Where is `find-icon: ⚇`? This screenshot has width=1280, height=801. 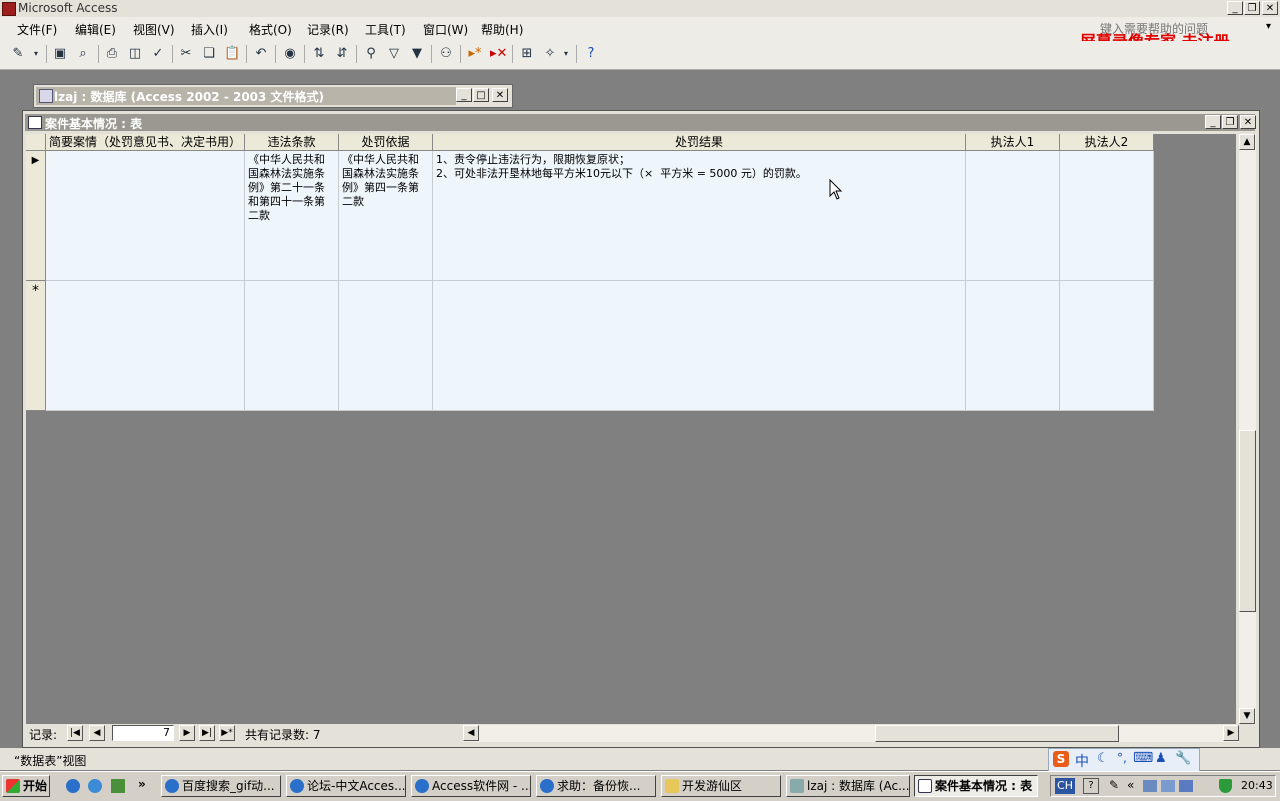
find-icon: ⚇ is located at coordinates (446, 54).